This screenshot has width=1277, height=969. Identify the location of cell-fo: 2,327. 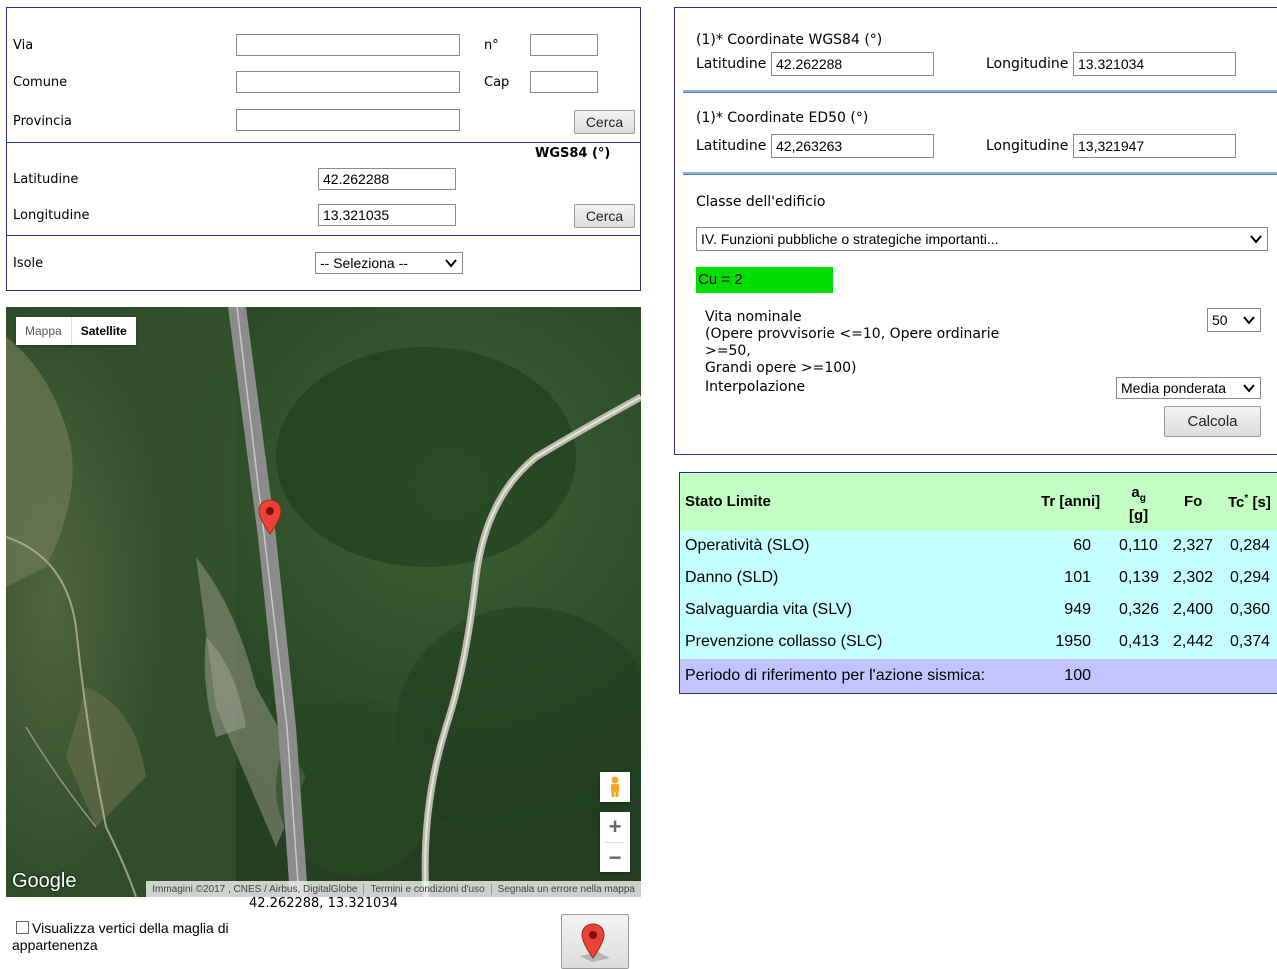
(1193, 545).